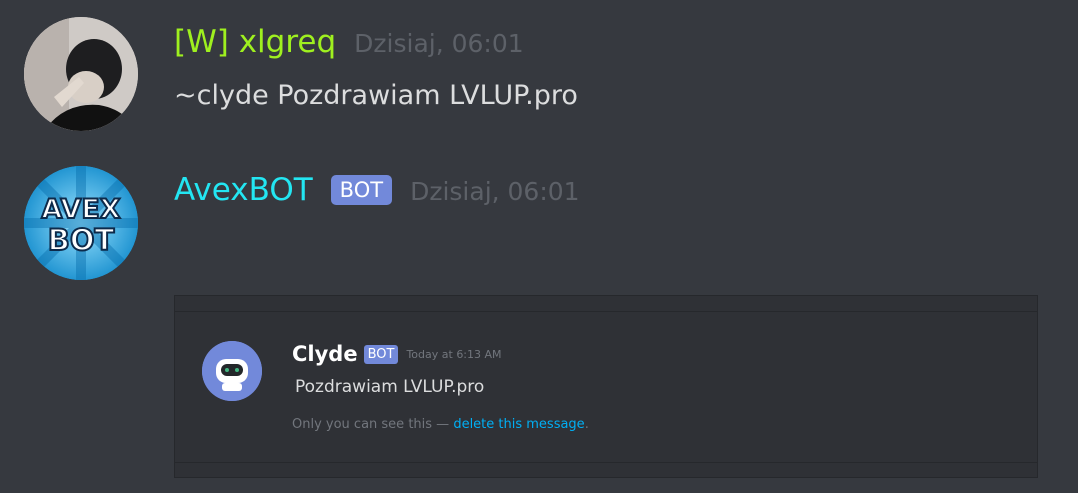  I want to click on avatar-text-line1: AVEX, so click(80, 209).